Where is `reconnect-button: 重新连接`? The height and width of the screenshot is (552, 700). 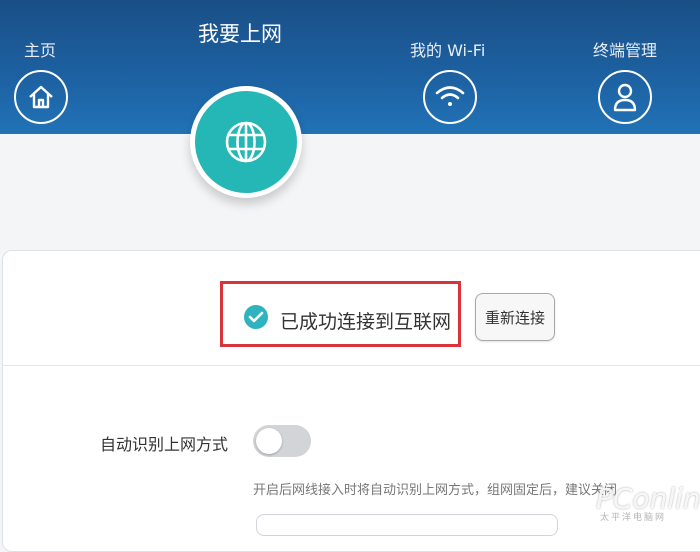 reconnect-button: 重新连接 is located at coordinates (515, 317).